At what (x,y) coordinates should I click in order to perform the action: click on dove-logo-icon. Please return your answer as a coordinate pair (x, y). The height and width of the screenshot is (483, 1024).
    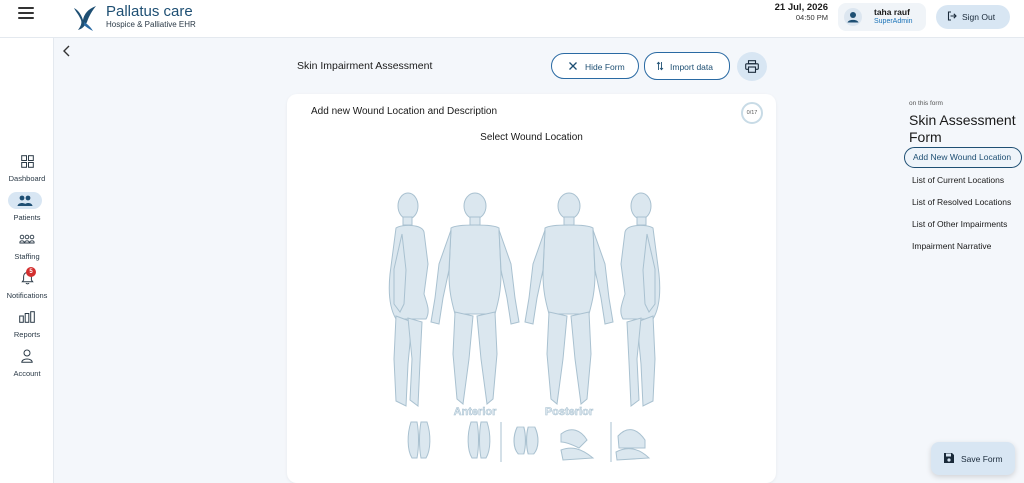
    Looking at the image, I should click on (85, 18).